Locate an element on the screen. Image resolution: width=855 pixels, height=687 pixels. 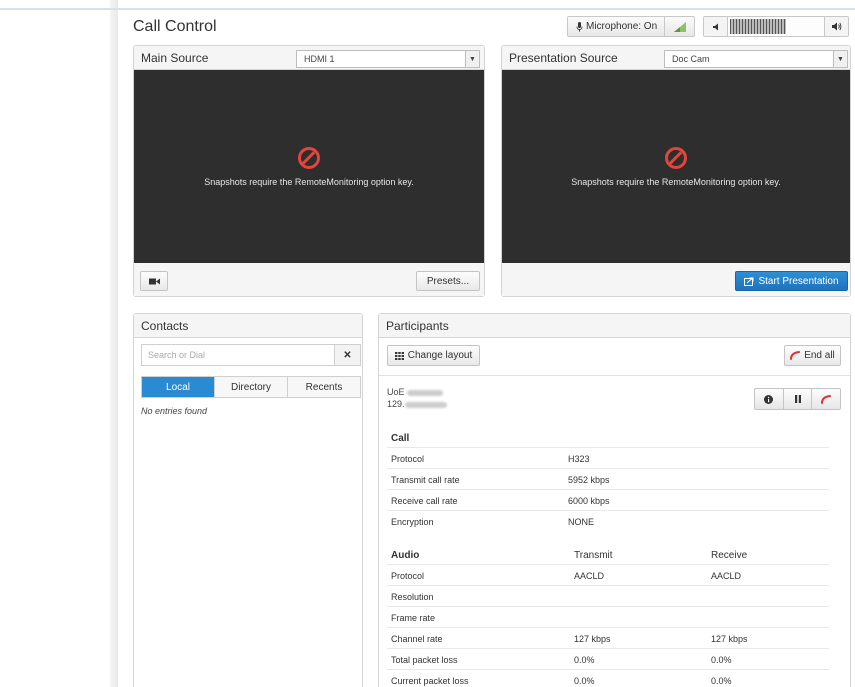
table-row: Encryption NONE is located at coordinates (608, 521).